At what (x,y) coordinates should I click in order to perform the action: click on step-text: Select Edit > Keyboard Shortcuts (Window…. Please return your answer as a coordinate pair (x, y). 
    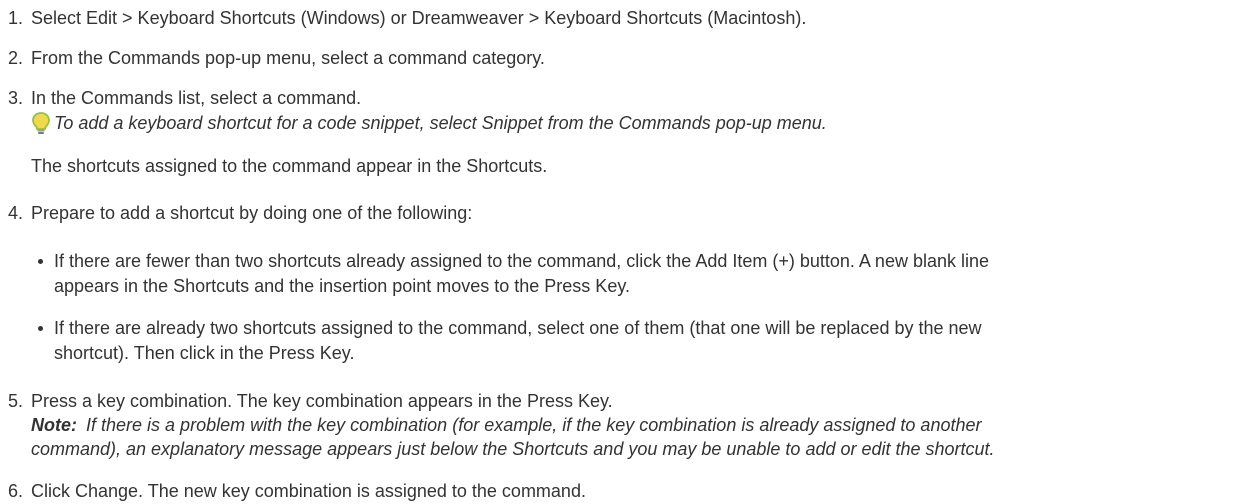
    Looking at the image, I should click on (419, 18).